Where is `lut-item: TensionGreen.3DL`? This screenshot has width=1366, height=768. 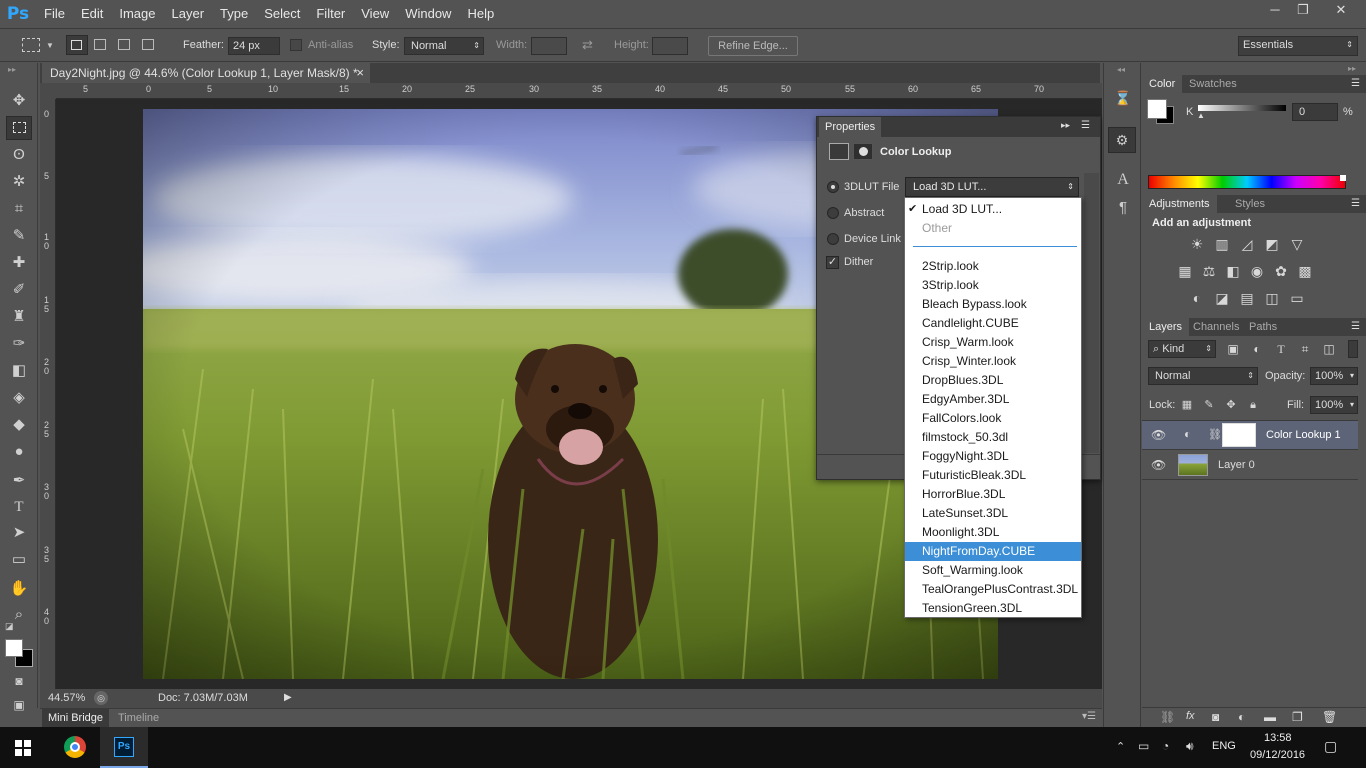 lut-item: TensionGreen.3DL is located at coordinates (993, 608).